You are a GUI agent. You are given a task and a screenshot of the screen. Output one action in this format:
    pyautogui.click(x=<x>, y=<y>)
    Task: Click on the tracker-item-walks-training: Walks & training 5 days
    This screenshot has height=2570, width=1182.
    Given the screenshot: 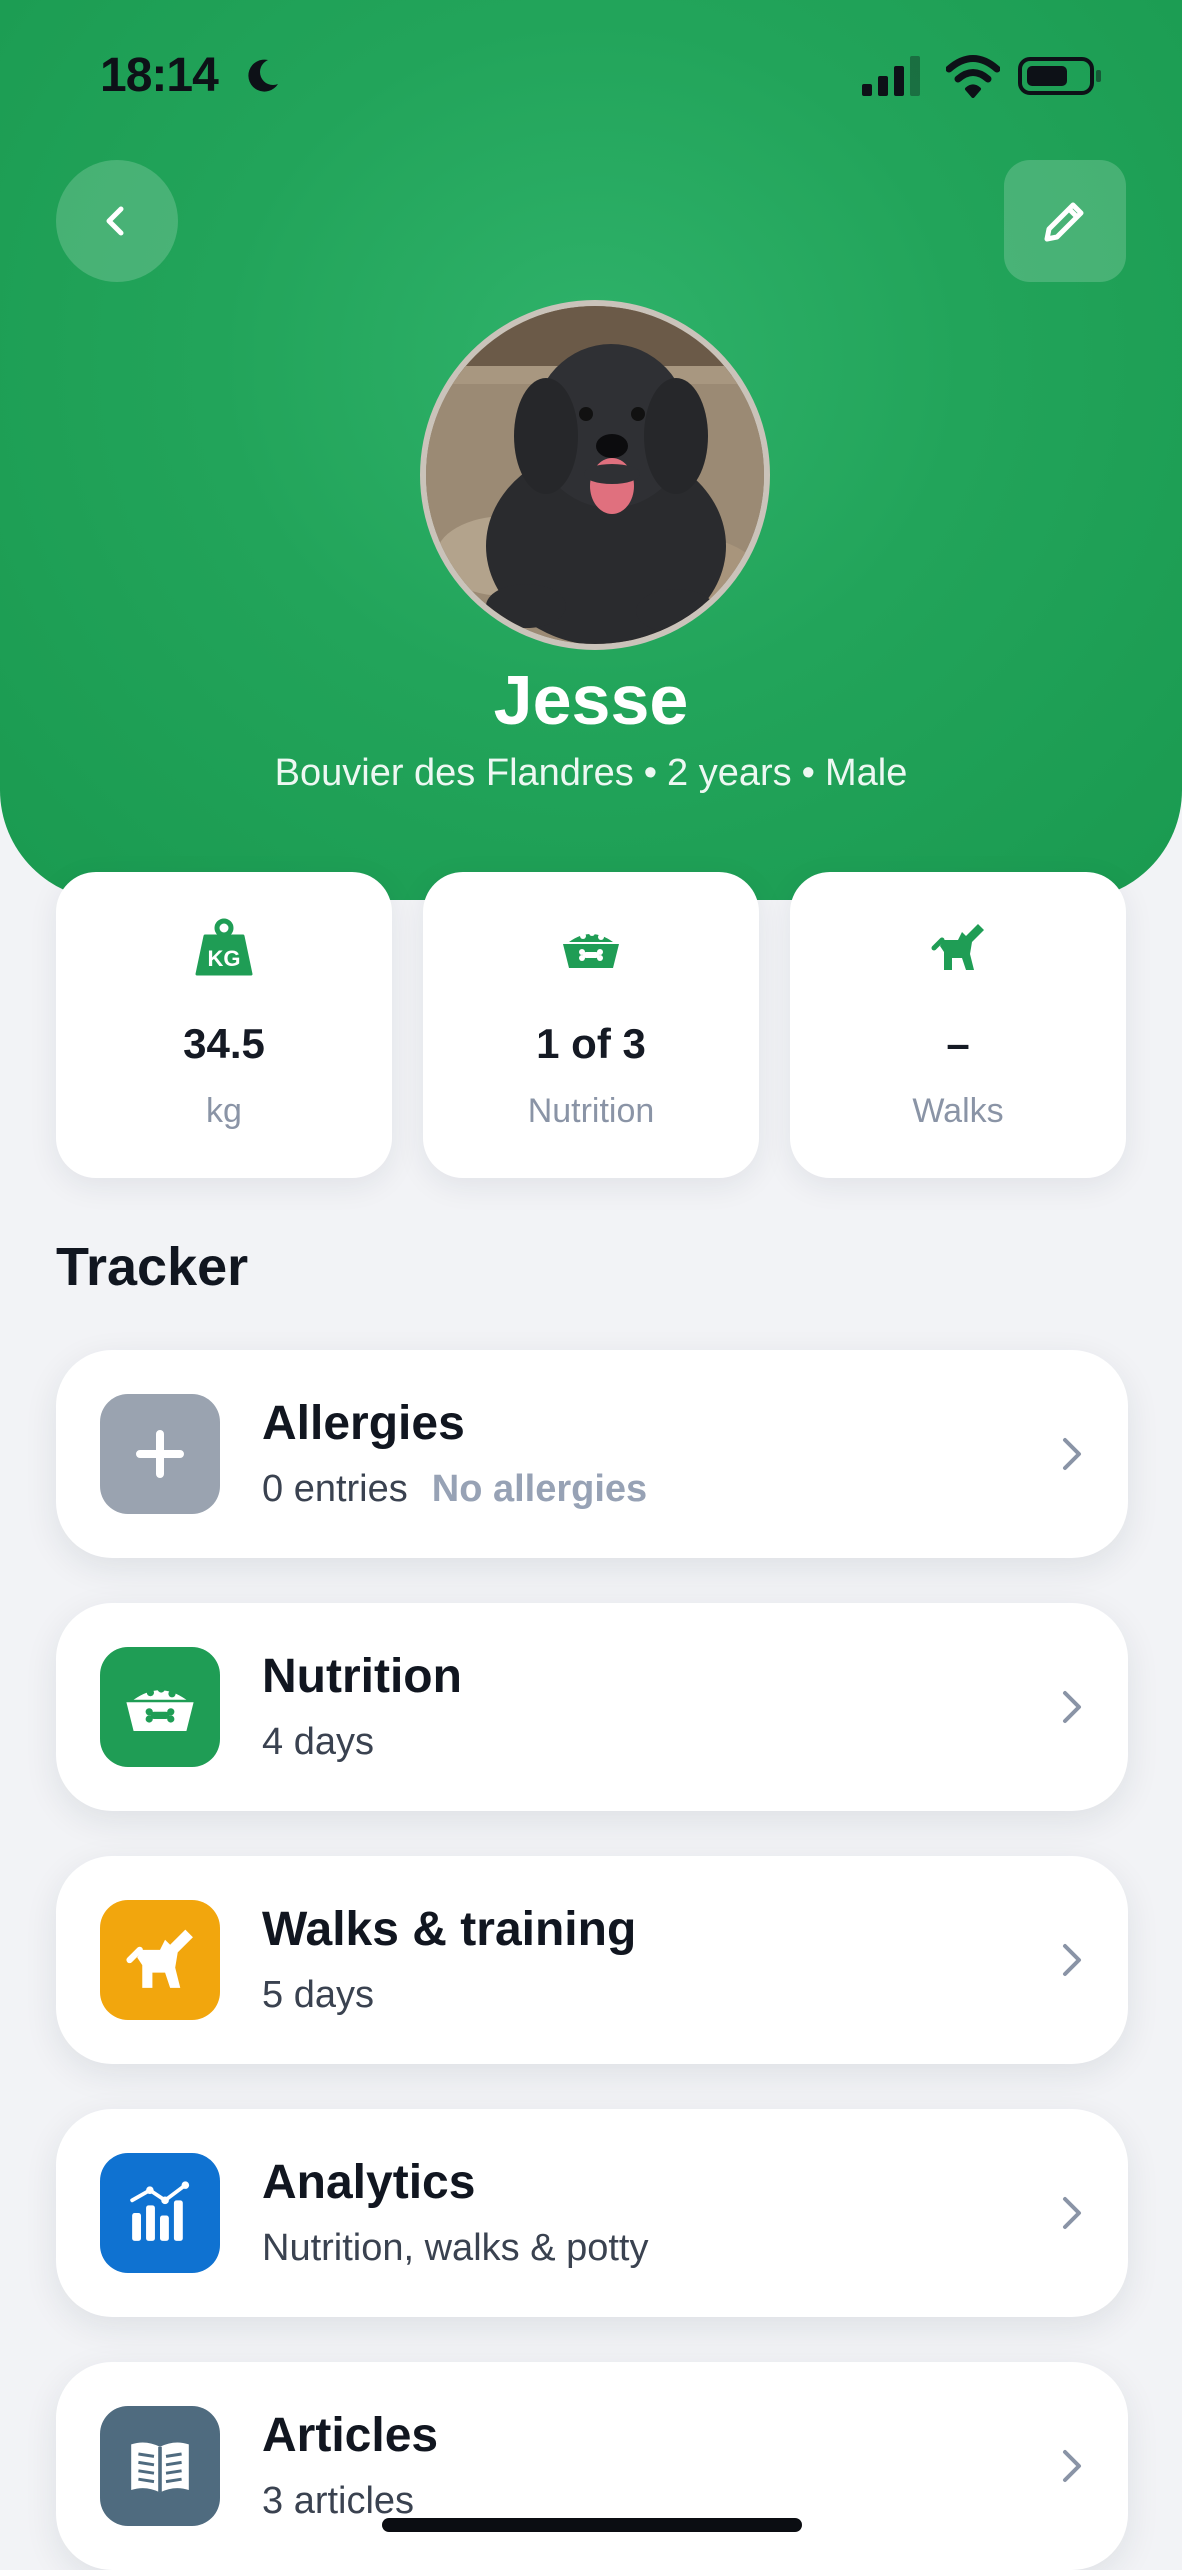 What is the action you would take?
    pyautogui.click(x=592, y=1960)
    